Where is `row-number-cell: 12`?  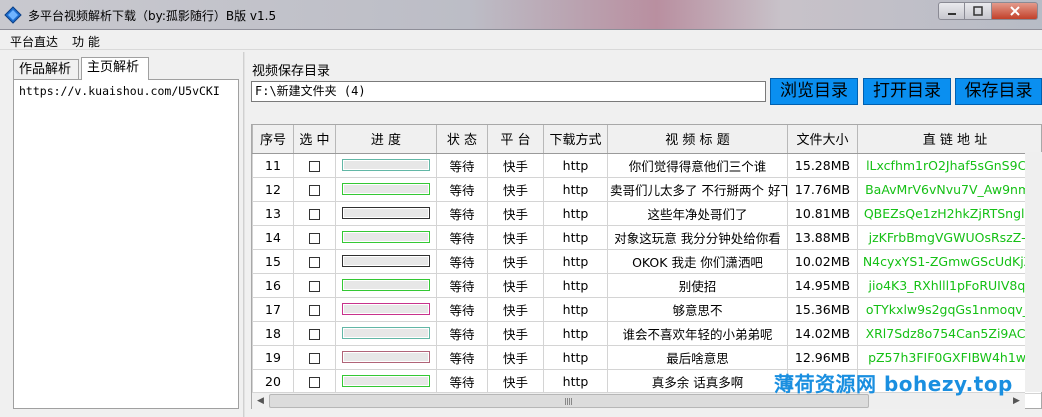 row-number-cell: 12 is located at coordinates (273, 189).